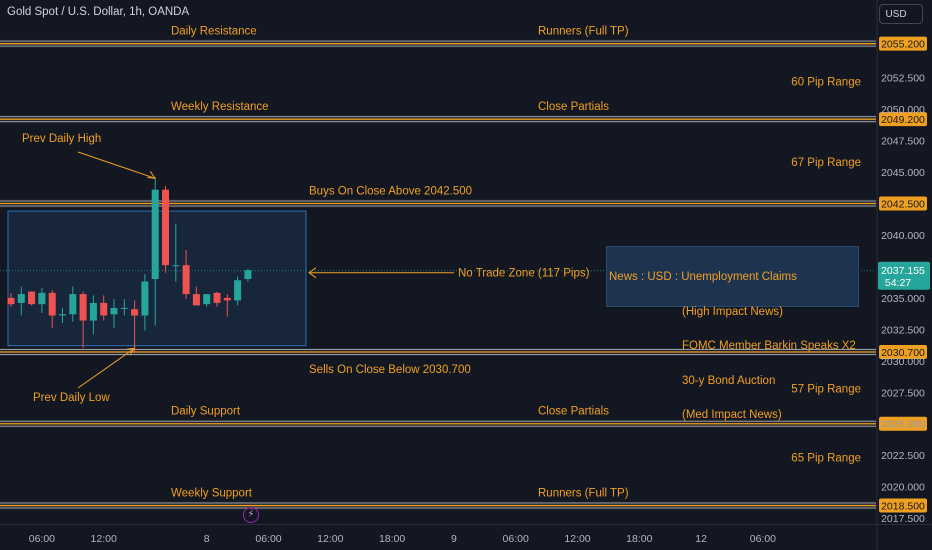 The image size is (932, 550). Describe the element at coordinates (903, 271) in the screenshot. I see `current-price-label: 2037.155` at that location.